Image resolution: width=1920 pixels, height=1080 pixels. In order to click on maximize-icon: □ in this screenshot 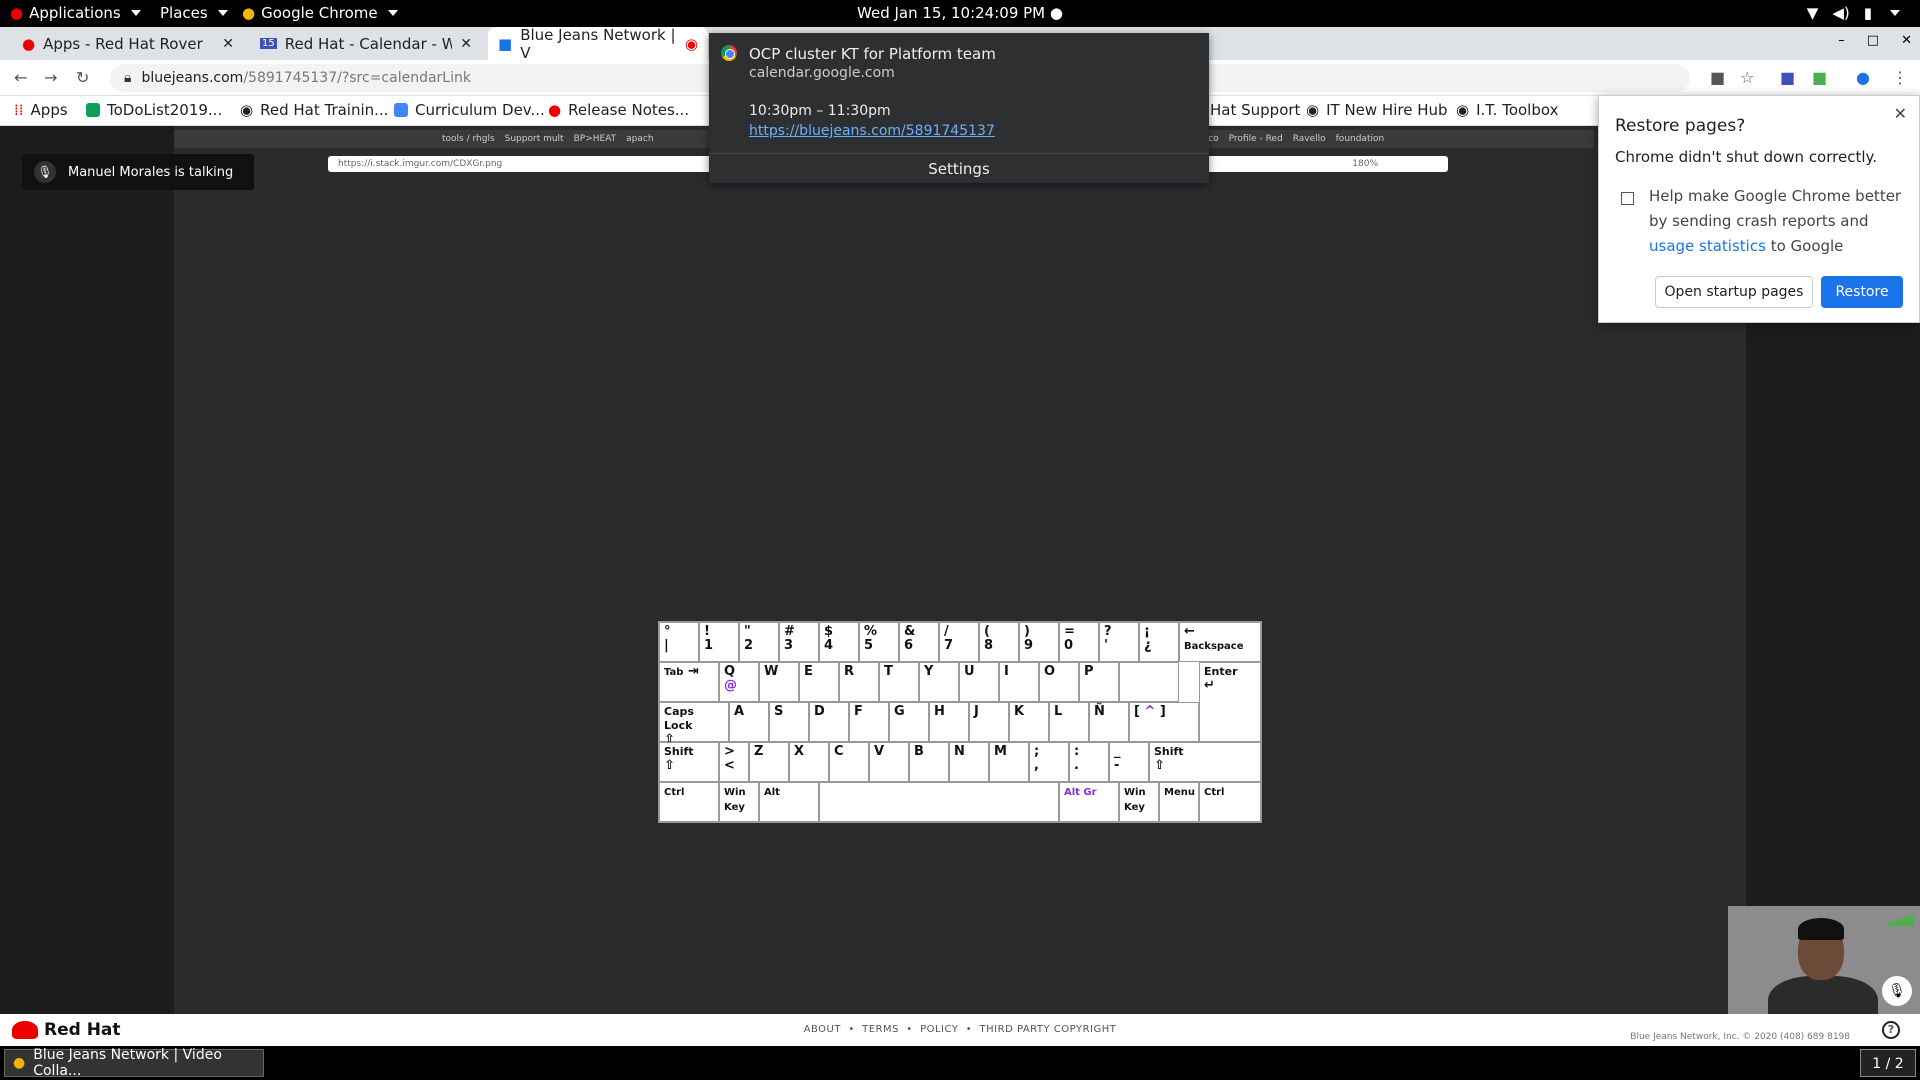, I will do `click(1873, 40)`.